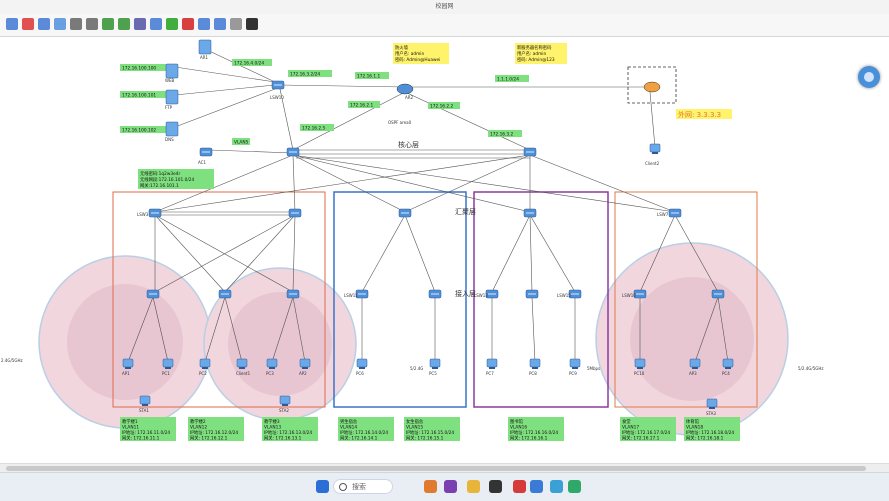 The width and height of the screenshot is (889, 501). Describe the element at coordinates (12, 360) in the screenshot. I see `band-label: 2.4G/5GHz` at that location.